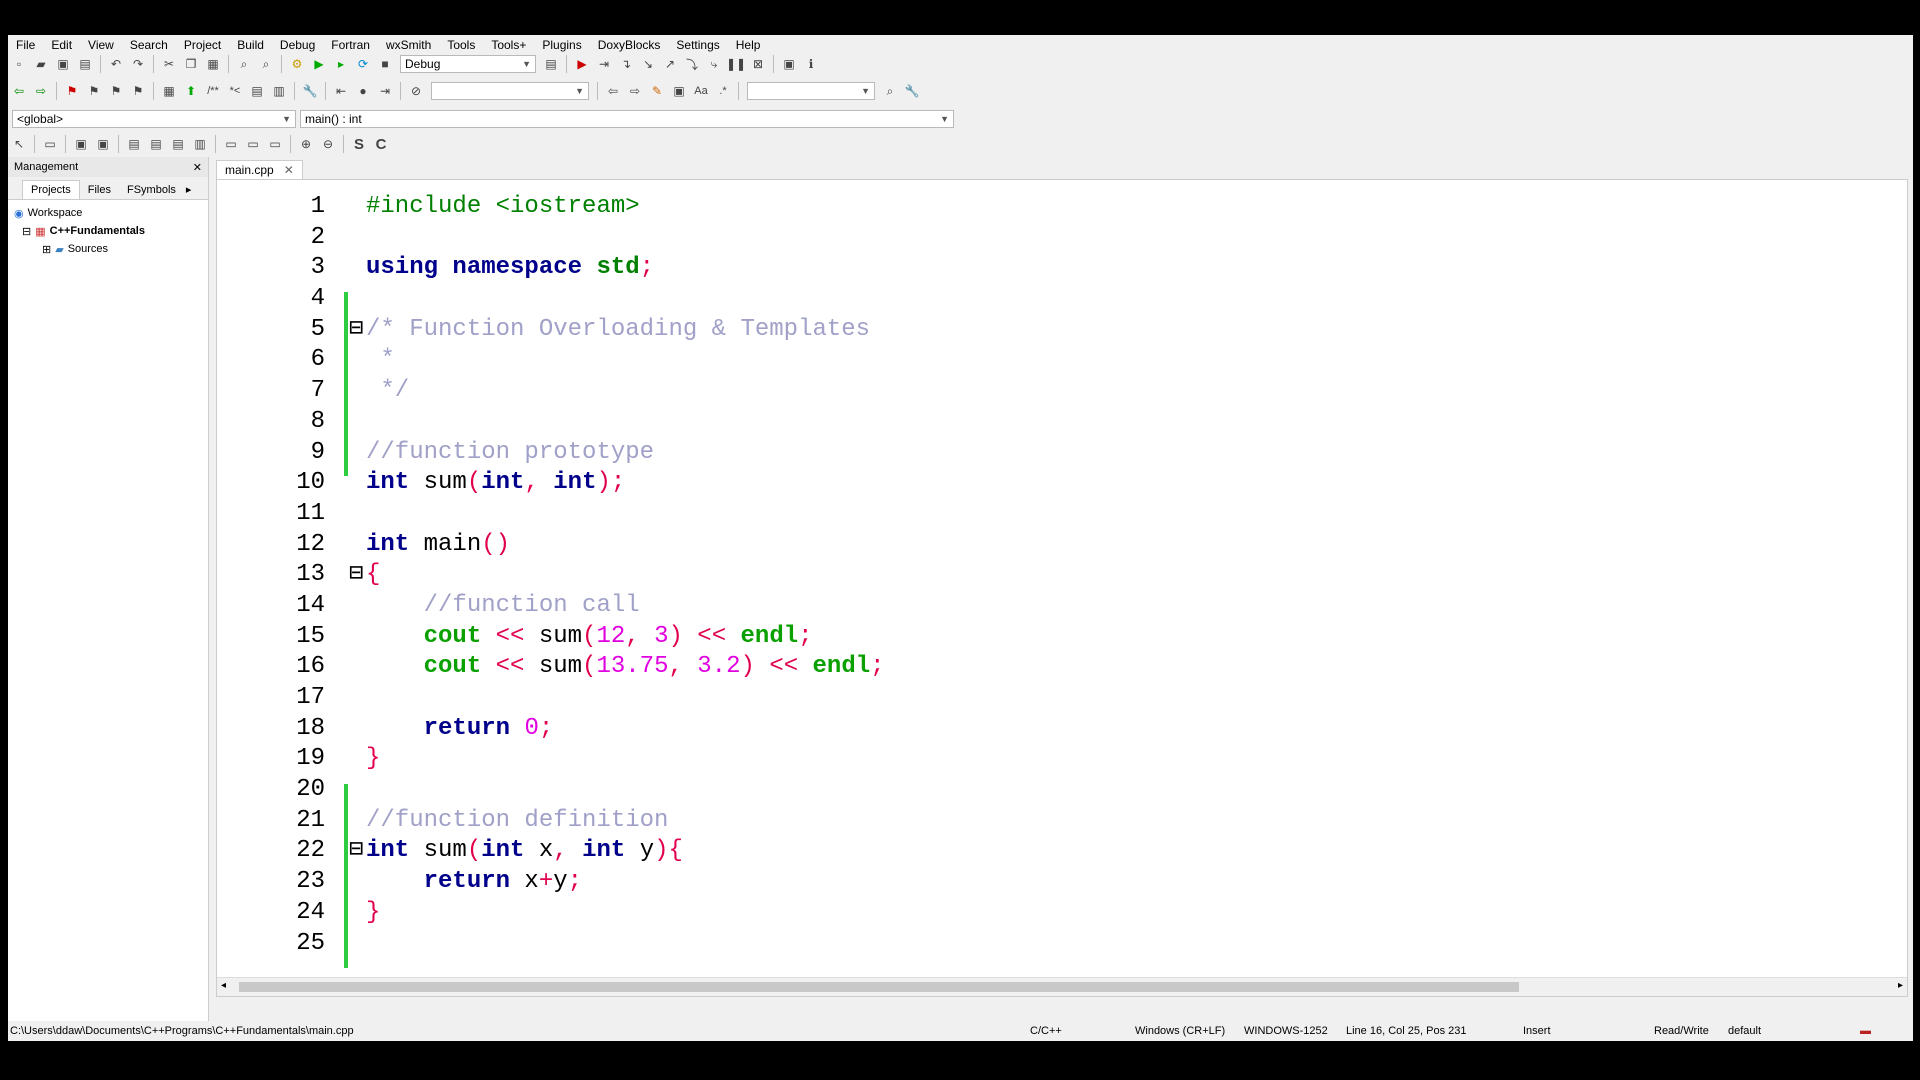 The width and height of the screenshot is (1920, 1080). What do you see at coordinates (103, 144) in the screenshot?
I see `panel-icon: ▣` at bounding box center [103, 144].